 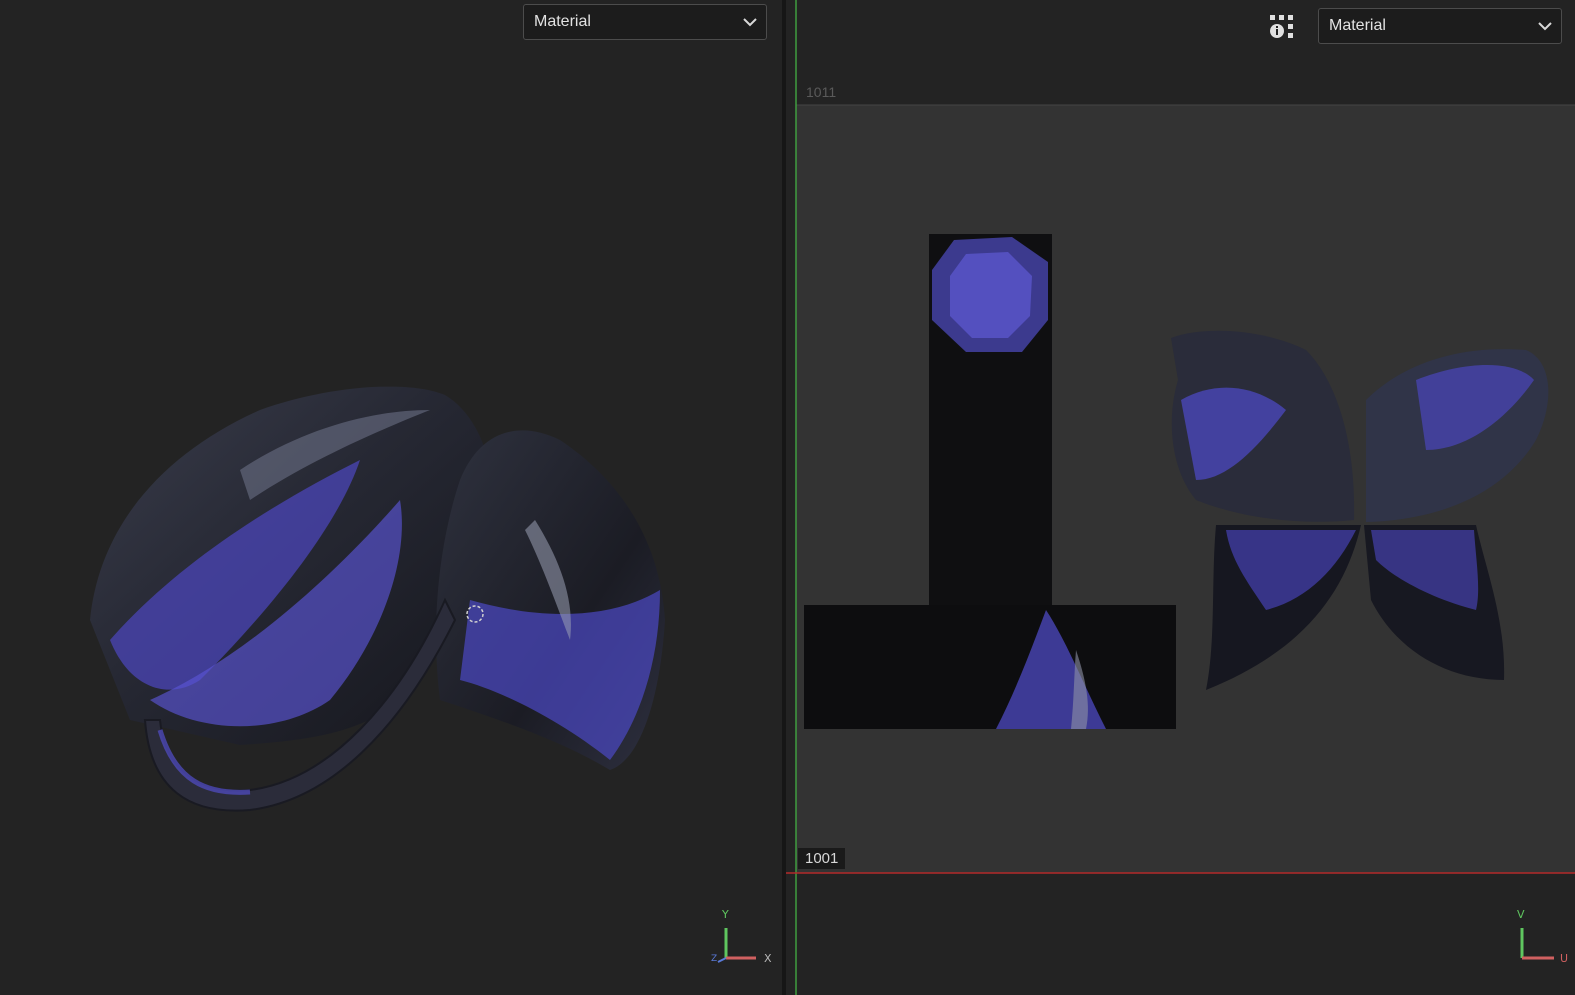 What do you see at coordinates (1537, 944) in the screenshot?
I see `uv-axis-gizmo-icon` at bounding box center [1537, 944].